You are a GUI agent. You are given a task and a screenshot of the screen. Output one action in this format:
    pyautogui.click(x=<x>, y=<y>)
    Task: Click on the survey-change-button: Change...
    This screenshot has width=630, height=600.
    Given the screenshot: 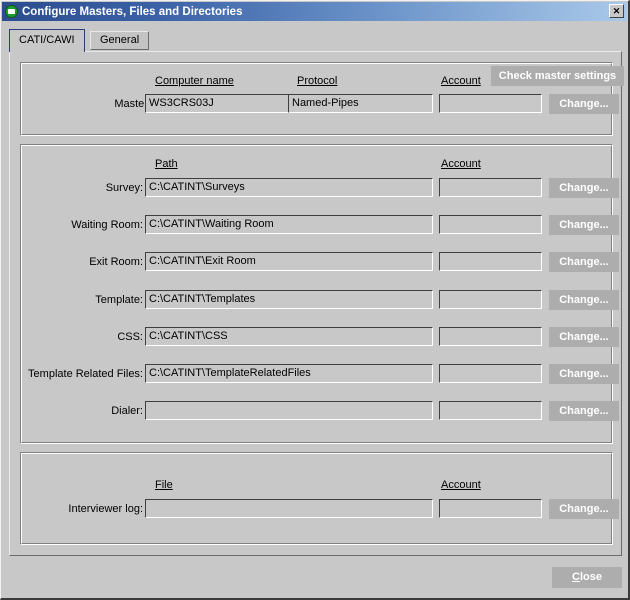 What is the action you would take?
    pyautogui.click(x=584, y=188)
    